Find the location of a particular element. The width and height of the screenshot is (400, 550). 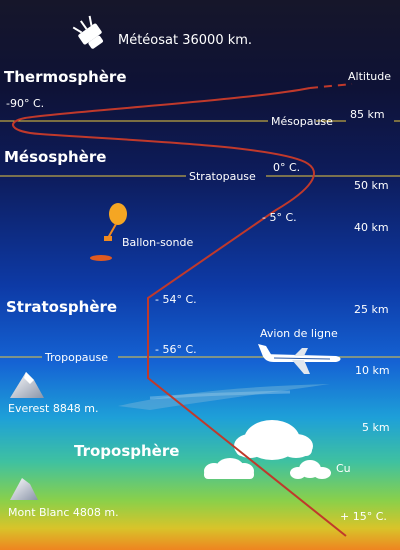

layer-stratosphere: Stratosphère is located at coordinates (62, 307).